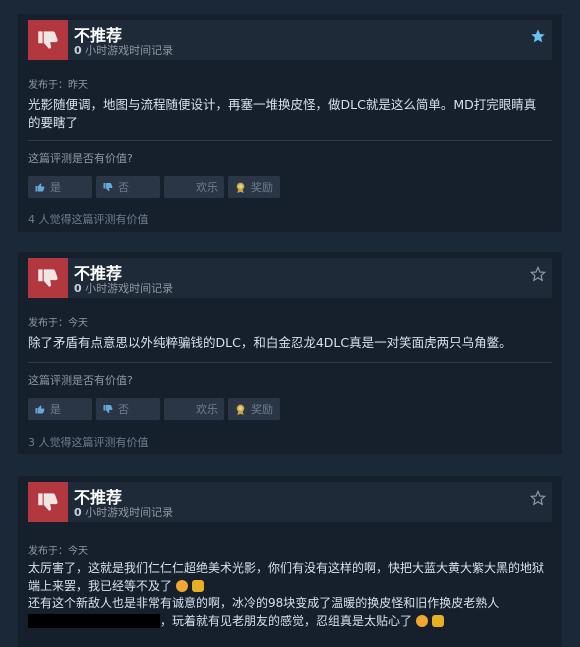 The image size is (580, 647). What do you see at coordinates (94, 621) in the screenshot?
I see `redacted-block` at bounding box center [94, 621].